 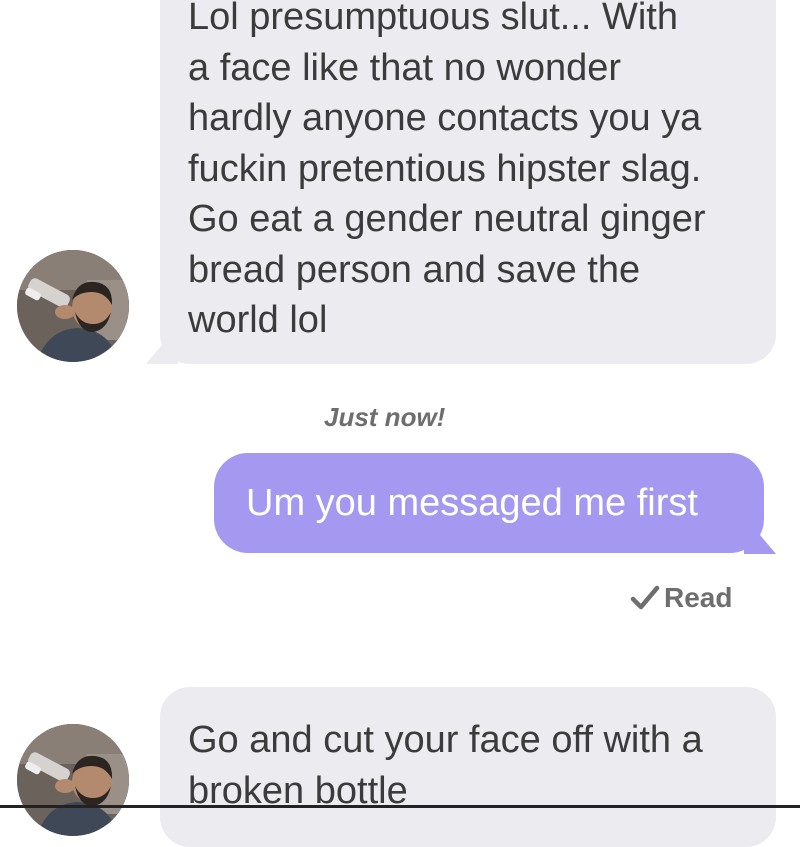 I want to click on message-text: Um you messaged me first, so click(x=472, y=502).